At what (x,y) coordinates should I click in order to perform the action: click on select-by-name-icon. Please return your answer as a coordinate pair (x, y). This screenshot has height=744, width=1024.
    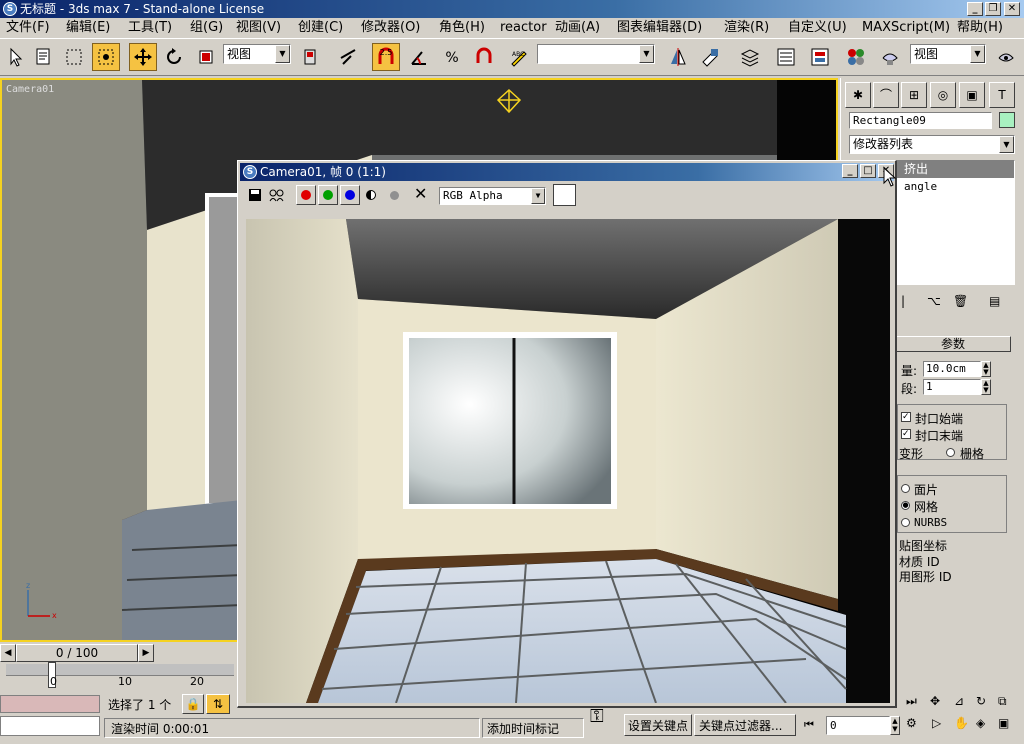
    Looking at the image, I should click on (44, 57).